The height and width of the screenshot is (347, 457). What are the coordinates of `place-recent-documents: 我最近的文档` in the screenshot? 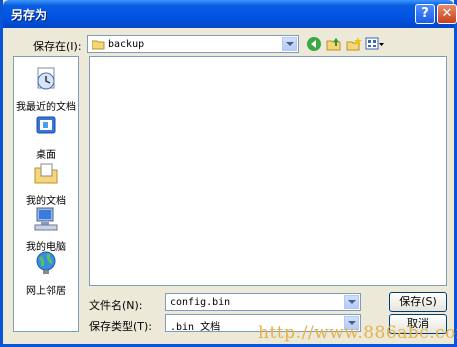 It's located at (46, 89).